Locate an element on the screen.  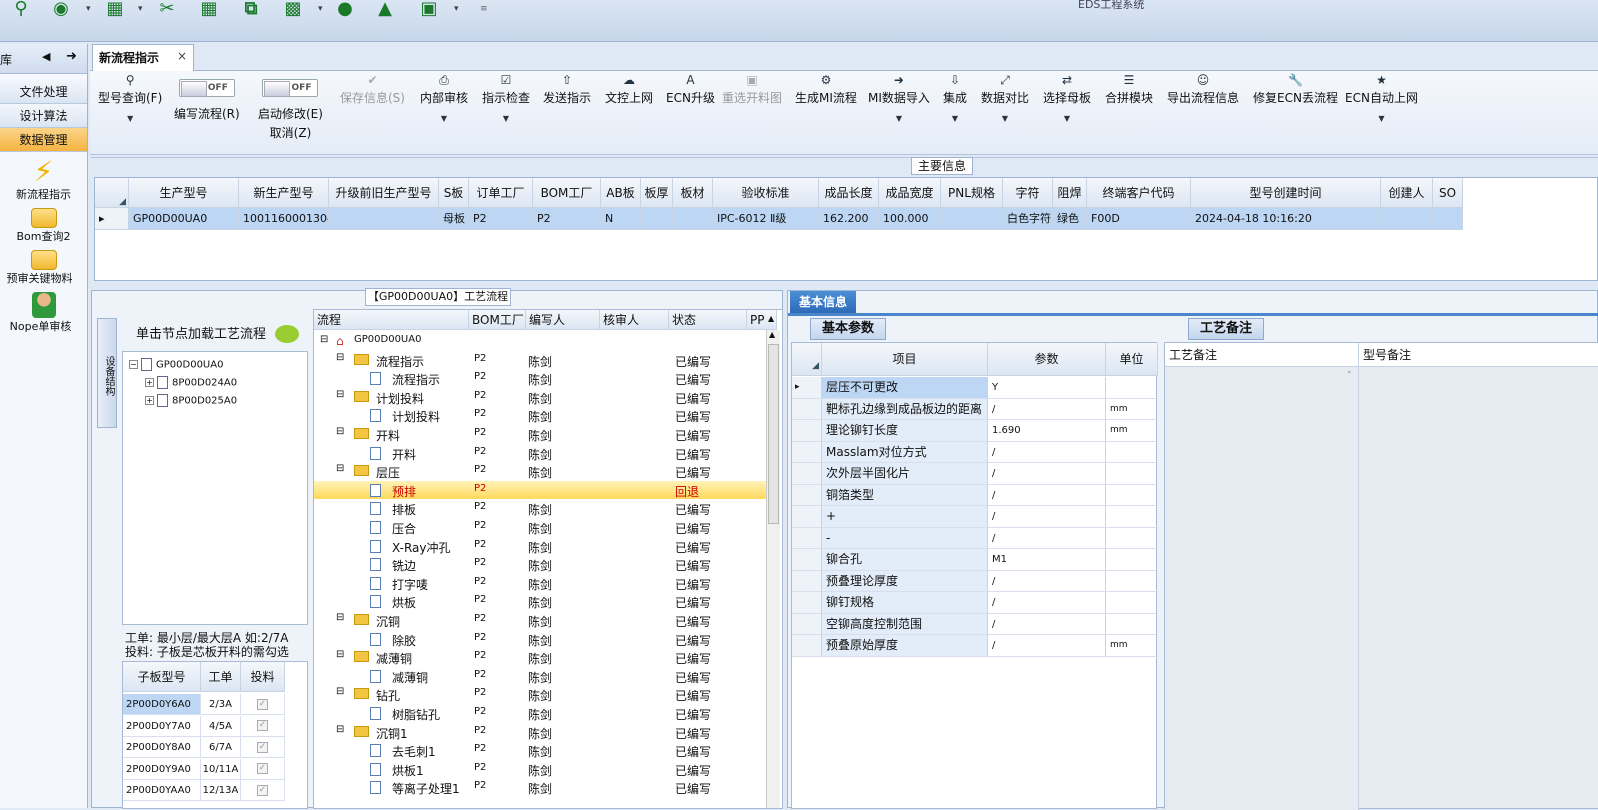
grid-column-header: 订单工厂 is located at coordinates (501, 193).